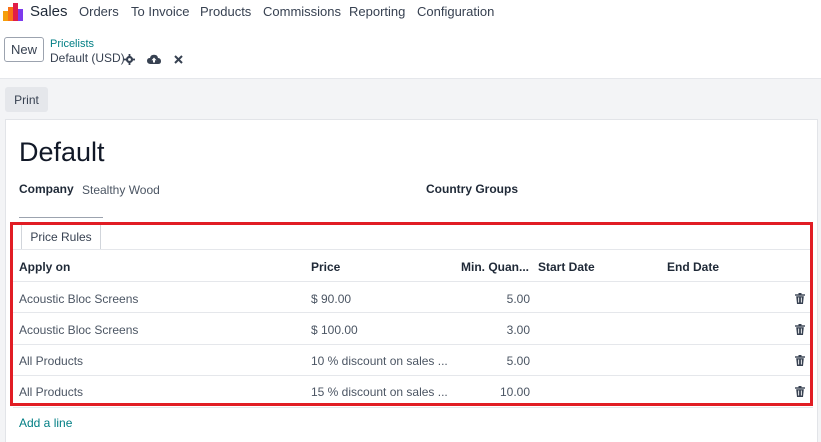  I want to click on row3-min-qty: 5.00, so click(490, 361).